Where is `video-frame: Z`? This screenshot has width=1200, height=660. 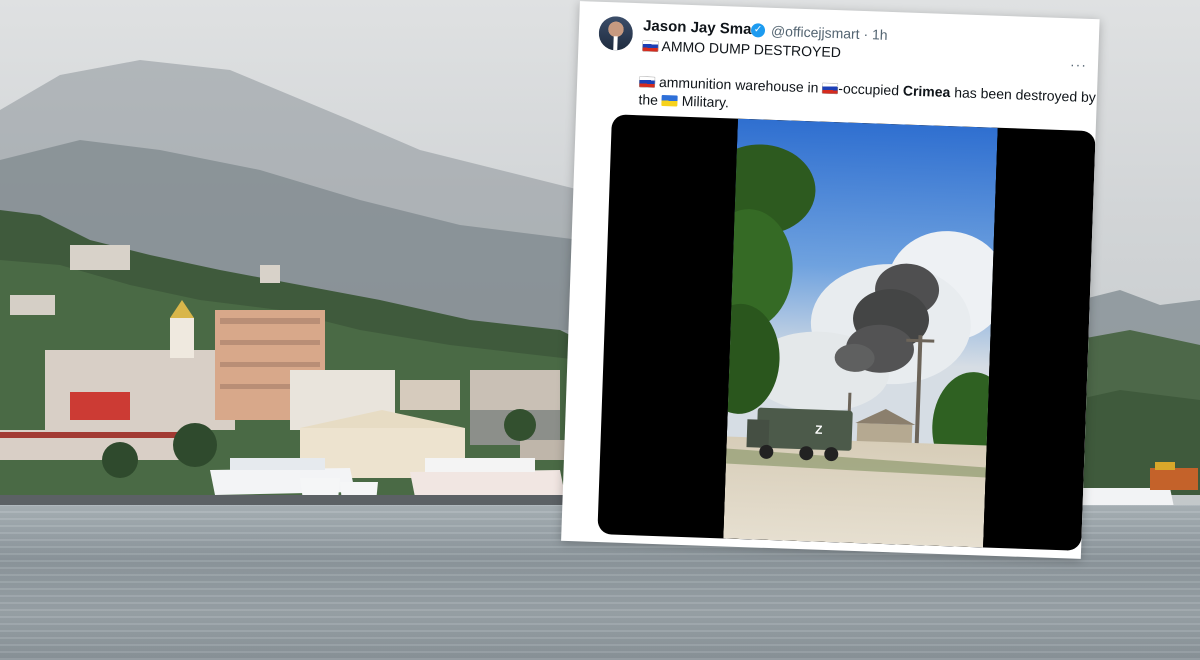 video-frame: Z is located at coordinates (860, 333).